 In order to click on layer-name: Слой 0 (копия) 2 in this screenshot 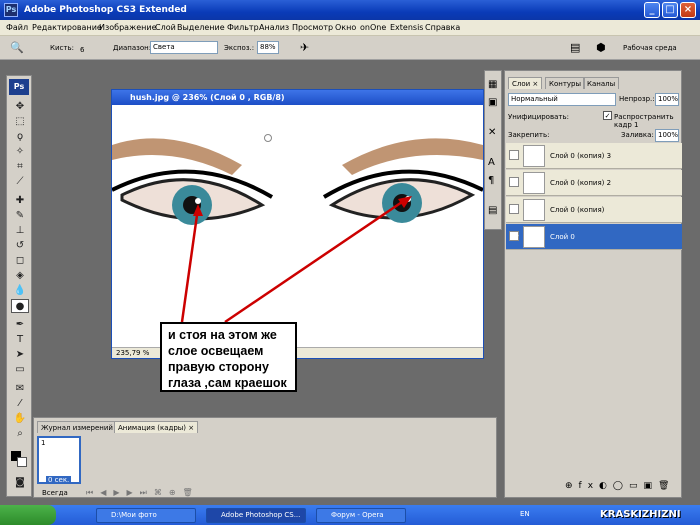, I will do `click(581, 183)`.